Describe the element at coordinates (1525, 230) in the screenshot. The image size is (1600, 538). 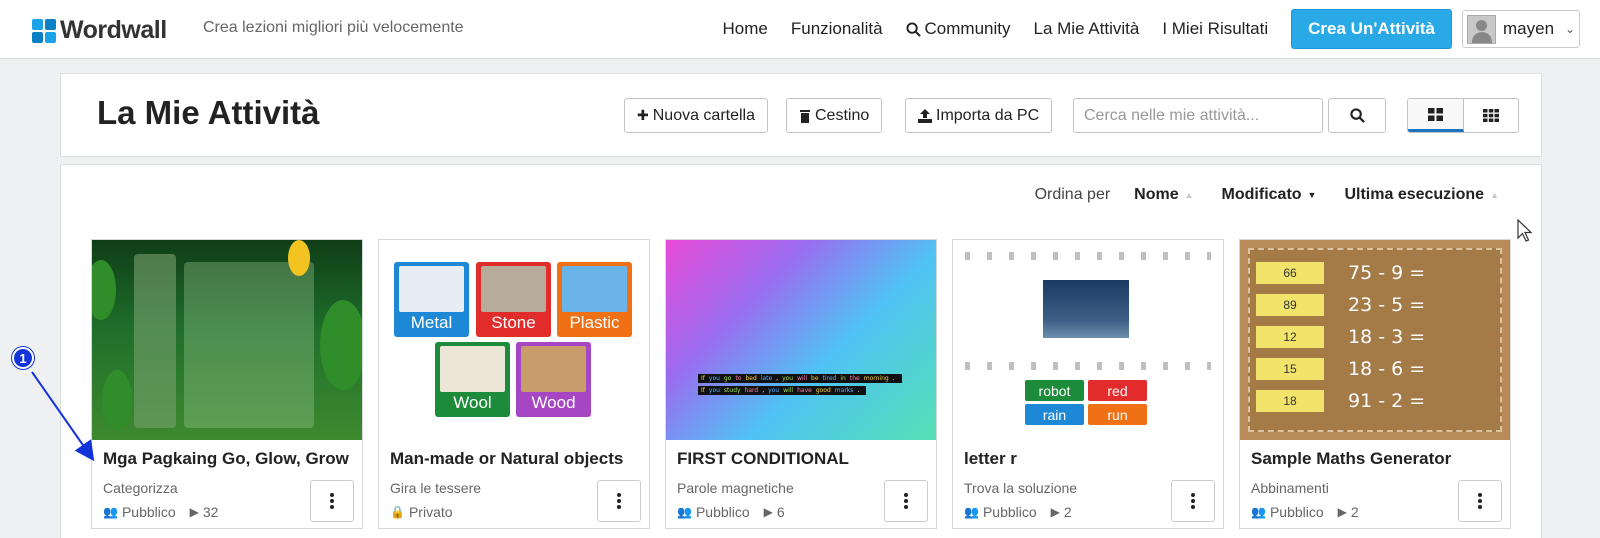
I see `mouse-cursor-icon` at that location.